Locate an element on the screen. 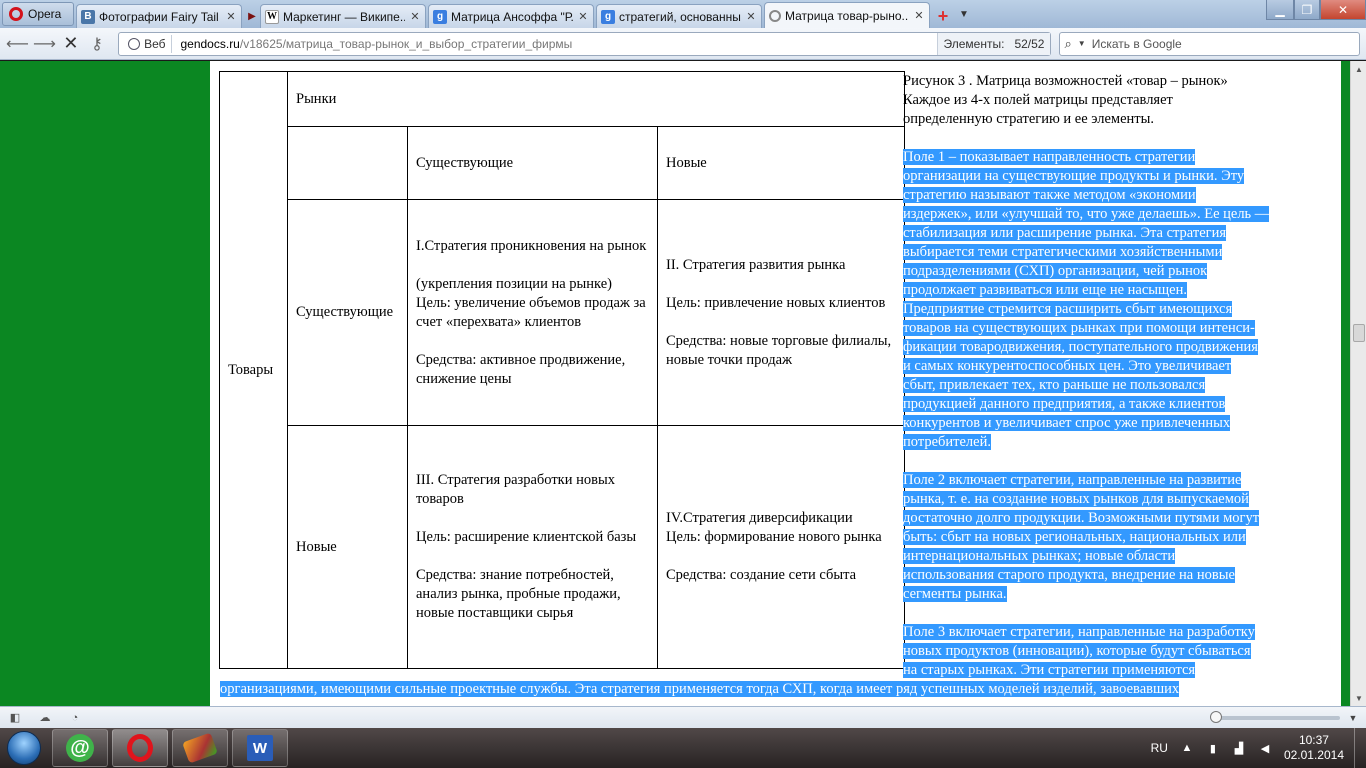 This screenshot has height=768, width=1366. web-badge-label: Веб is located at coordinates (155, 43).